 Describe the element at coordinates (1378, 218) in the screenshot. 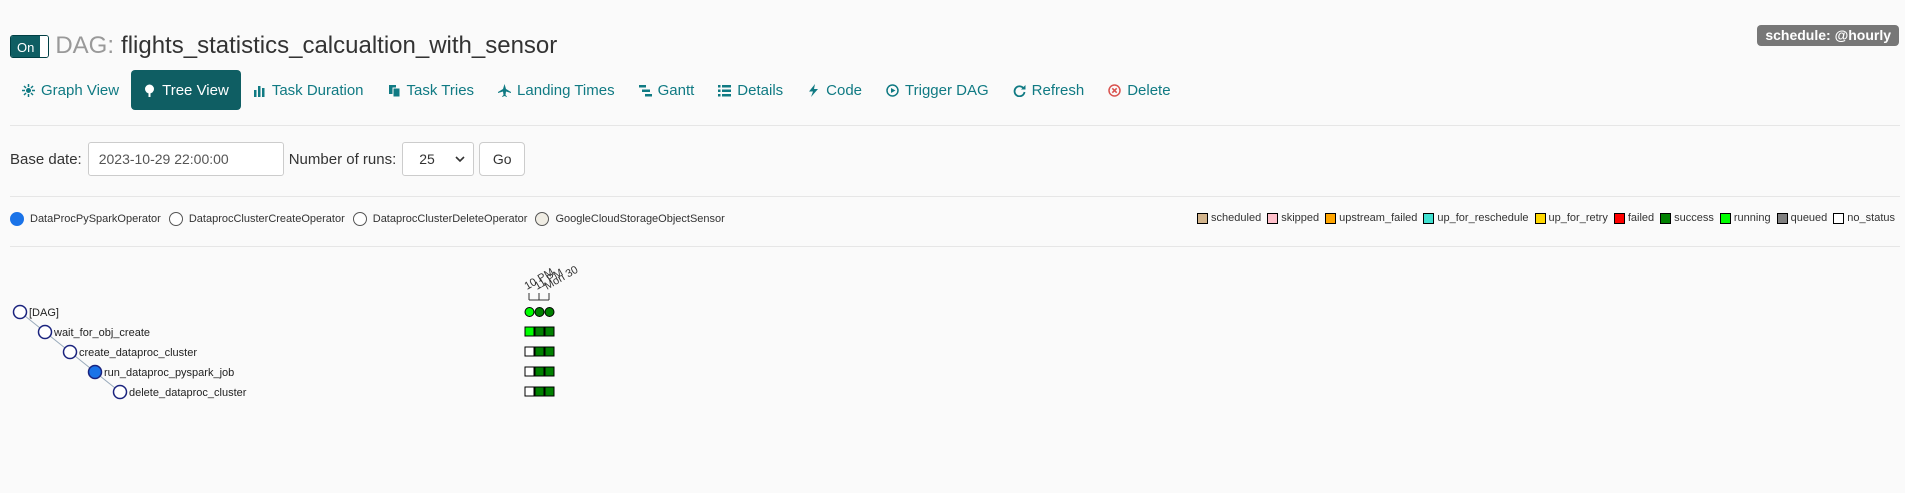

I see `state-label: upstream_failed` at that location.